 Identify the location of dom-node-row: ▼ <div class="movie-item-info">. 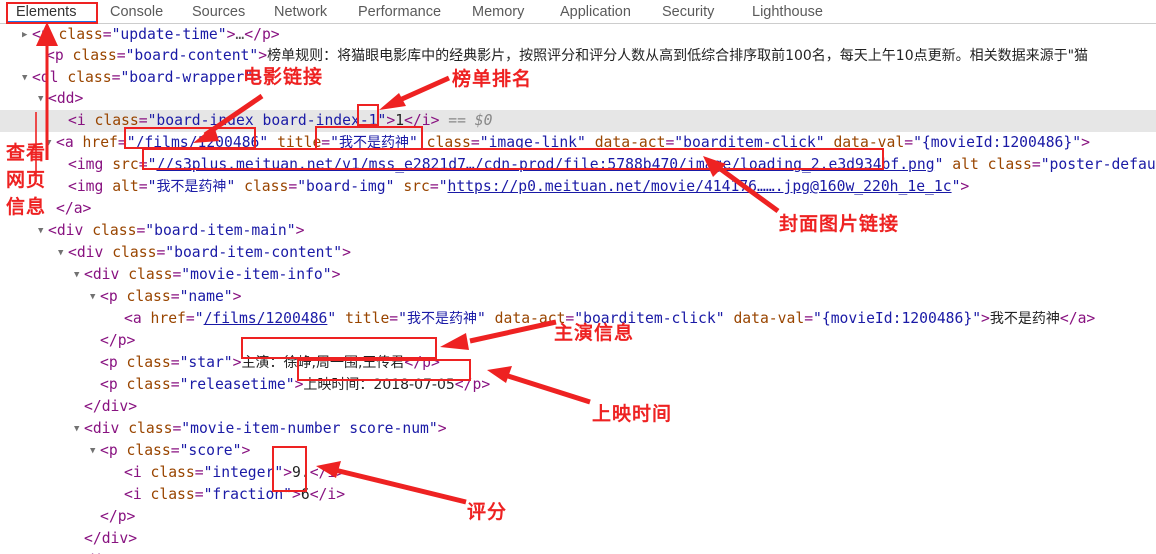
(578, 275).